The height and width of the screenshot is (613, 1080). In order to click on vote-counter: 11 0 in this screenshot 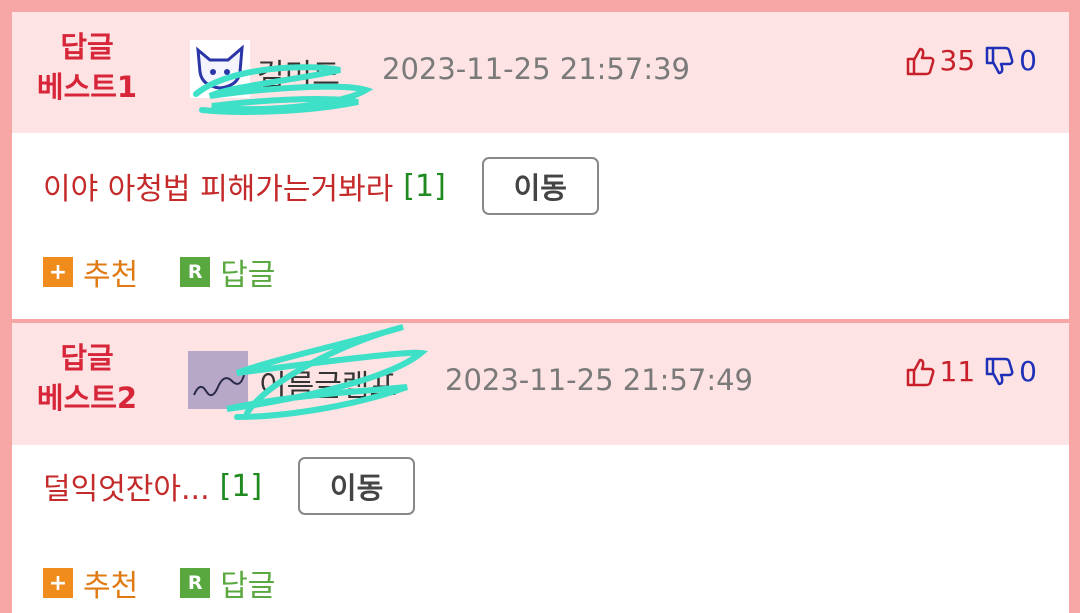, I will do `click(970, 371)`.